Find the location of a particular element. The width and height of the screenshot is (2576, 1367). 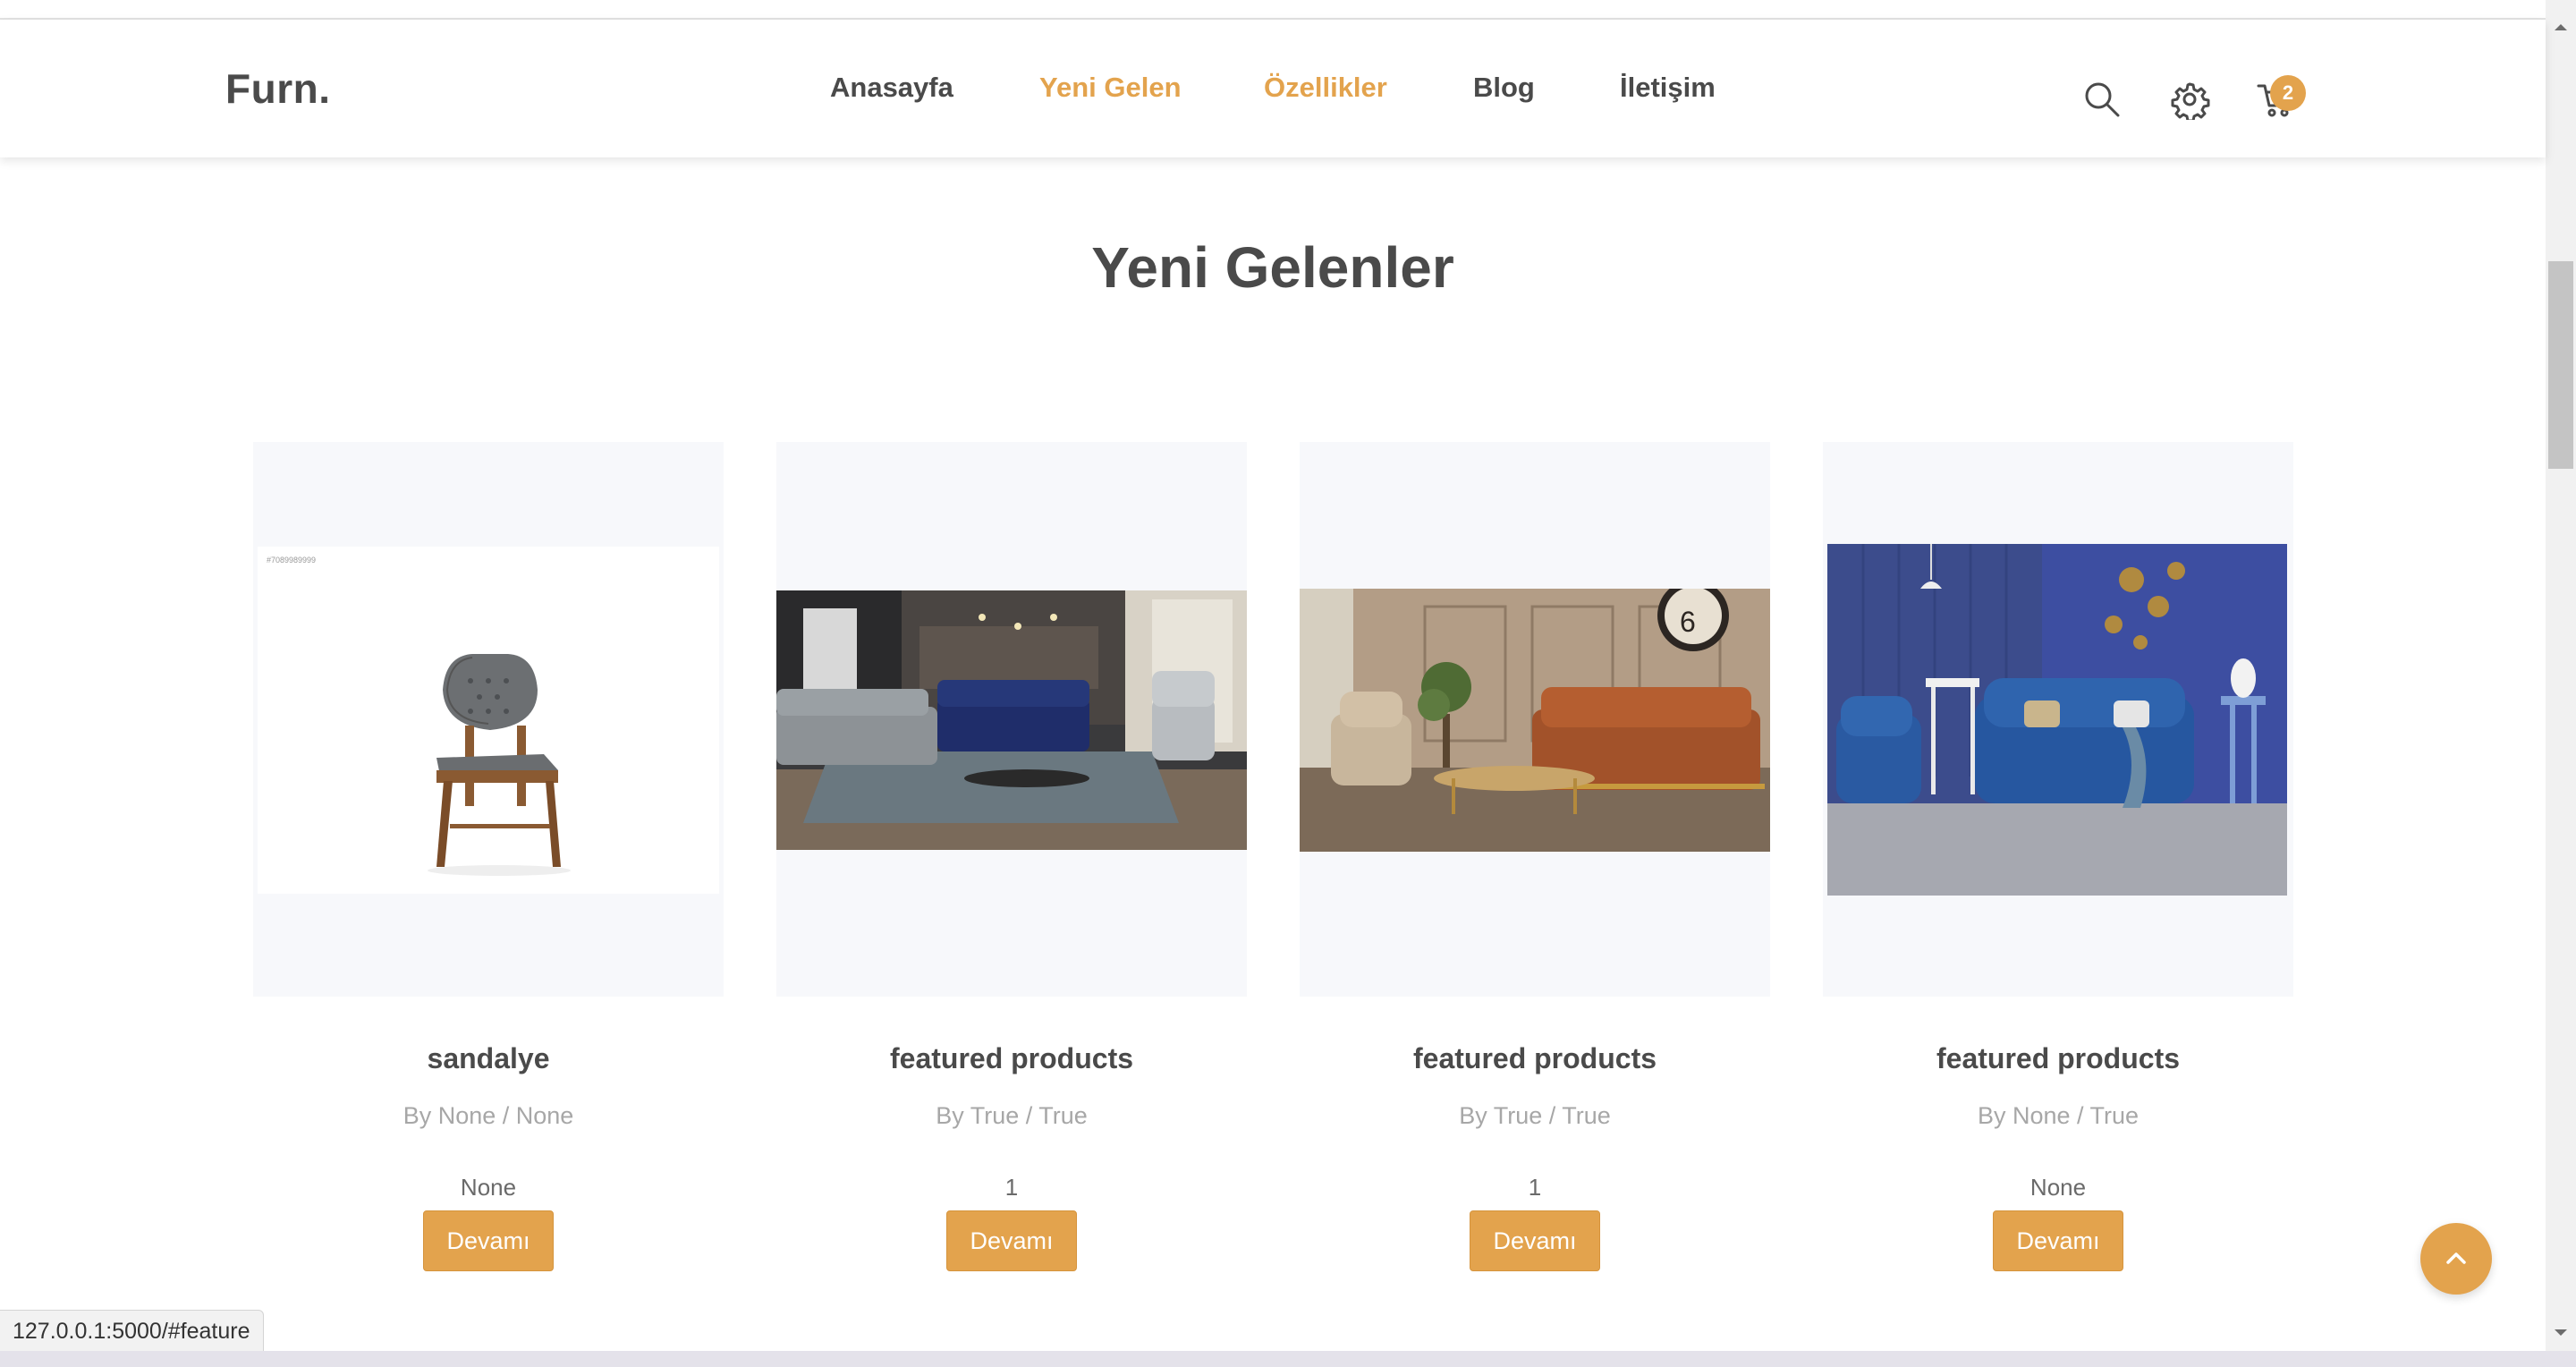

status-bar-url: 127.0.0.1:5000/#feature is located at coordinates (132, 1331).